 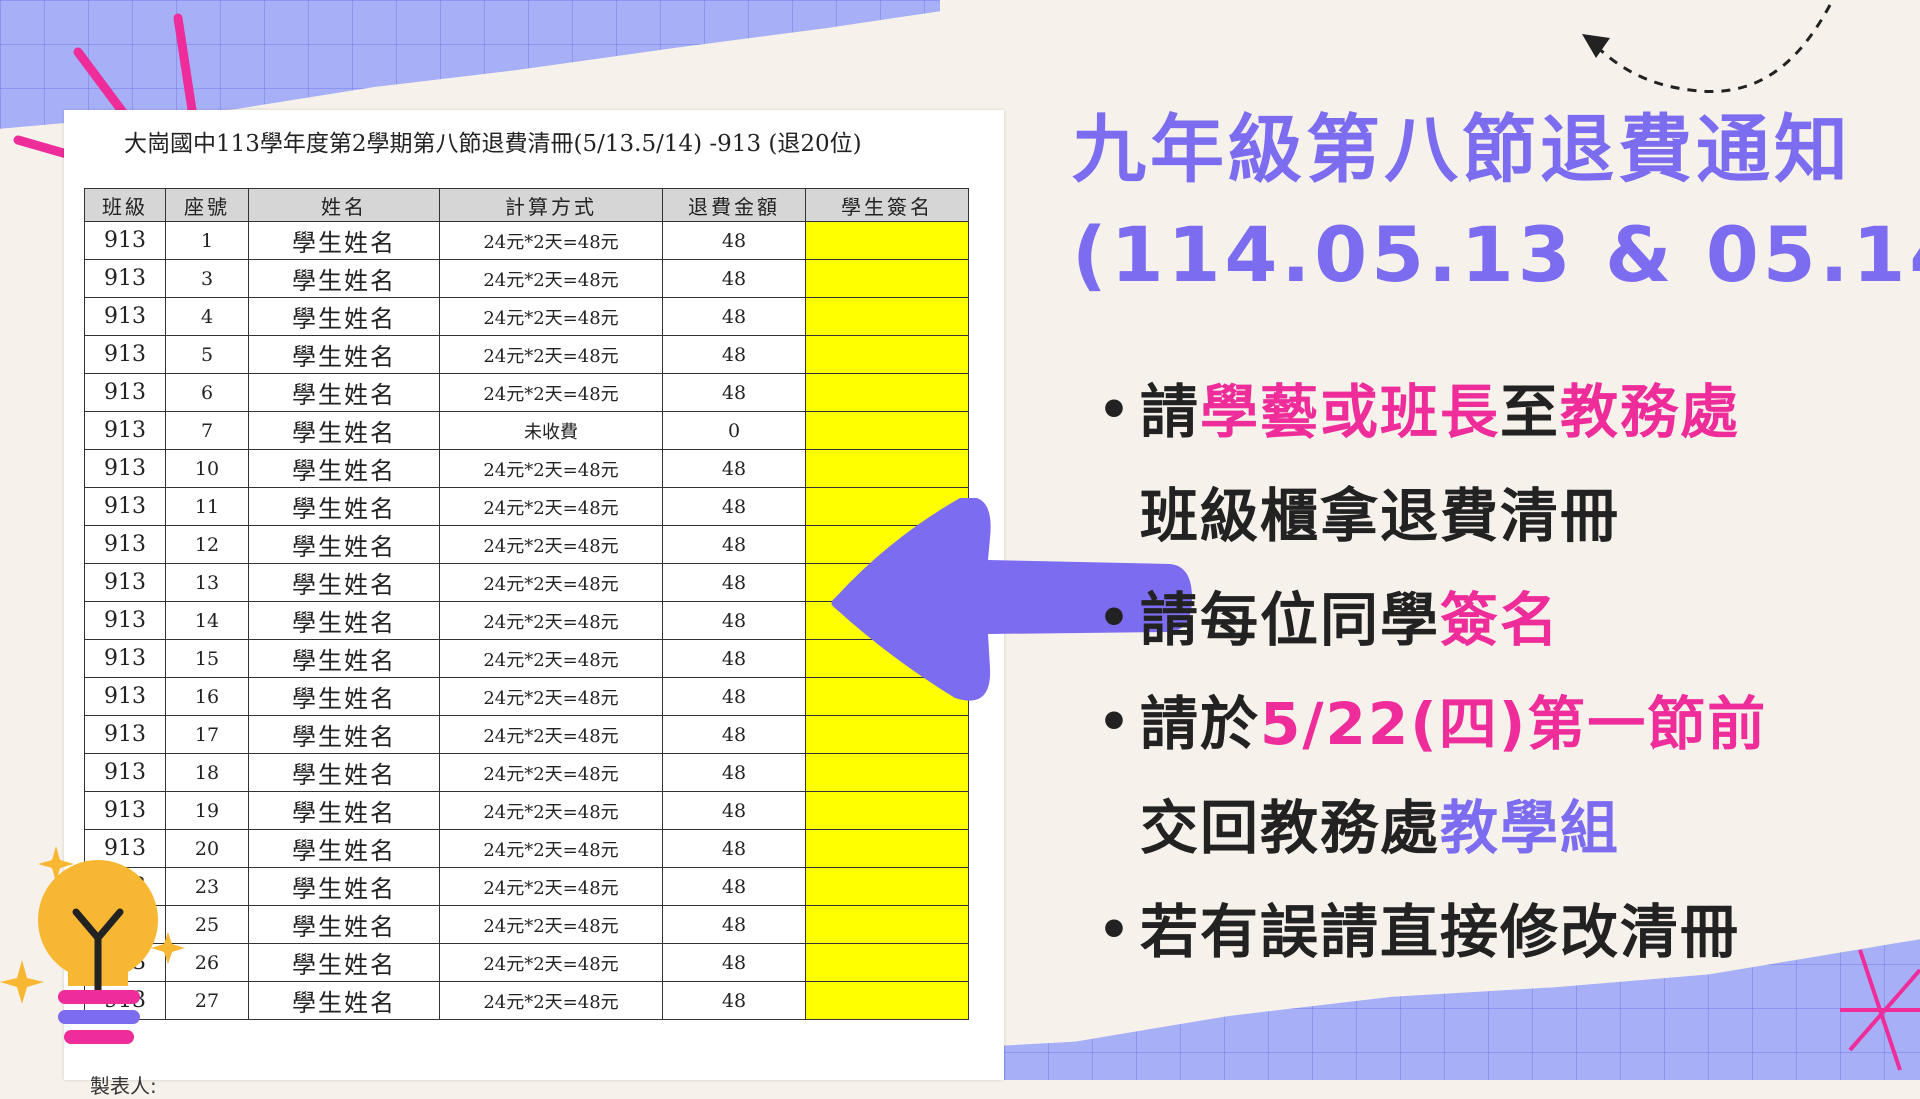 I want to click on instruction-highlight: 簽名, so click(x=1500, y=620).